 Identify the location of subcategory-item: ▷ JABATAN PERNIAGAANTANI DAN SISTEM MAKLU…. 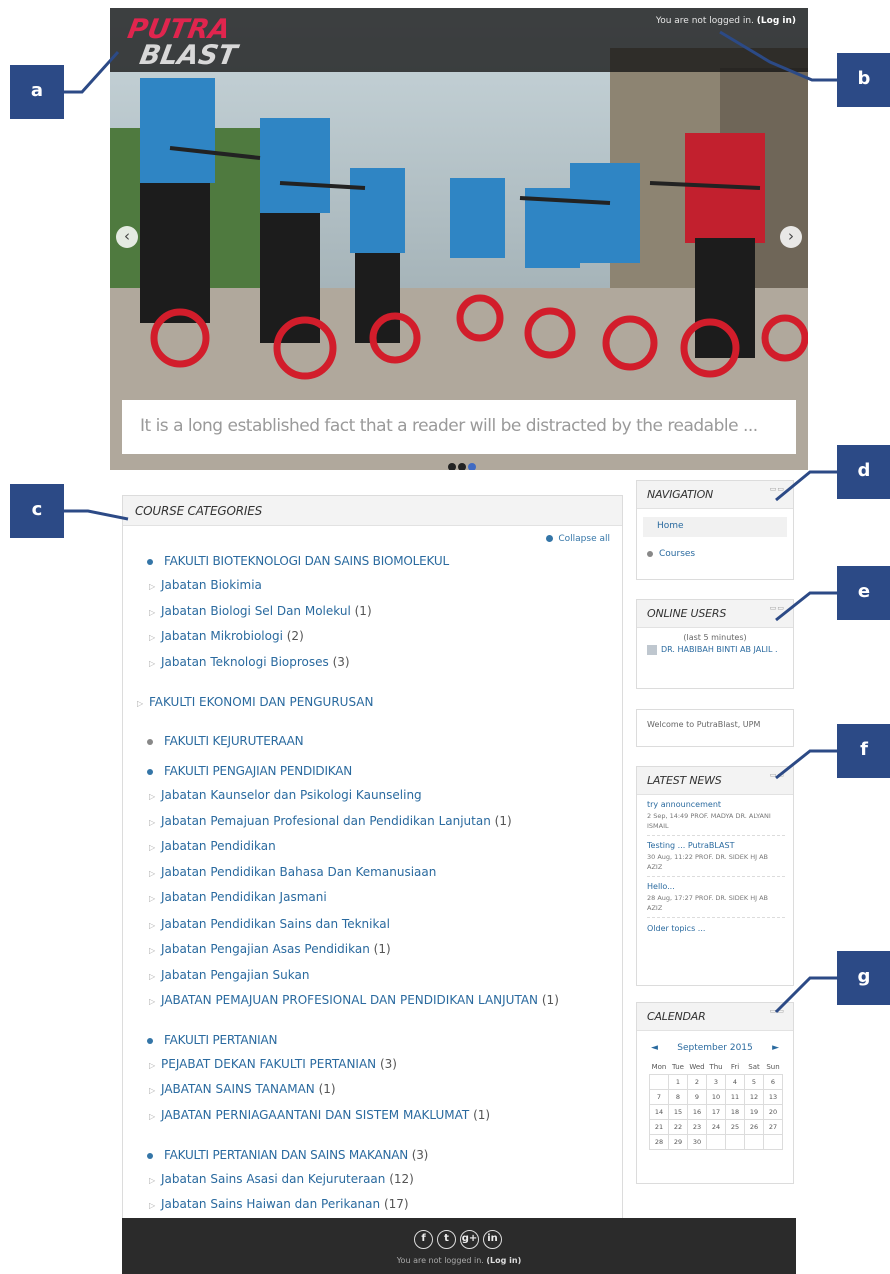
(319, 1115).